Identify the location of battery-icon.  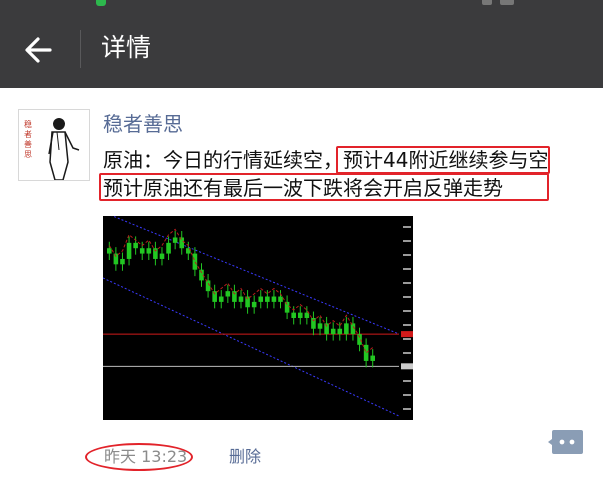
(507, 2).